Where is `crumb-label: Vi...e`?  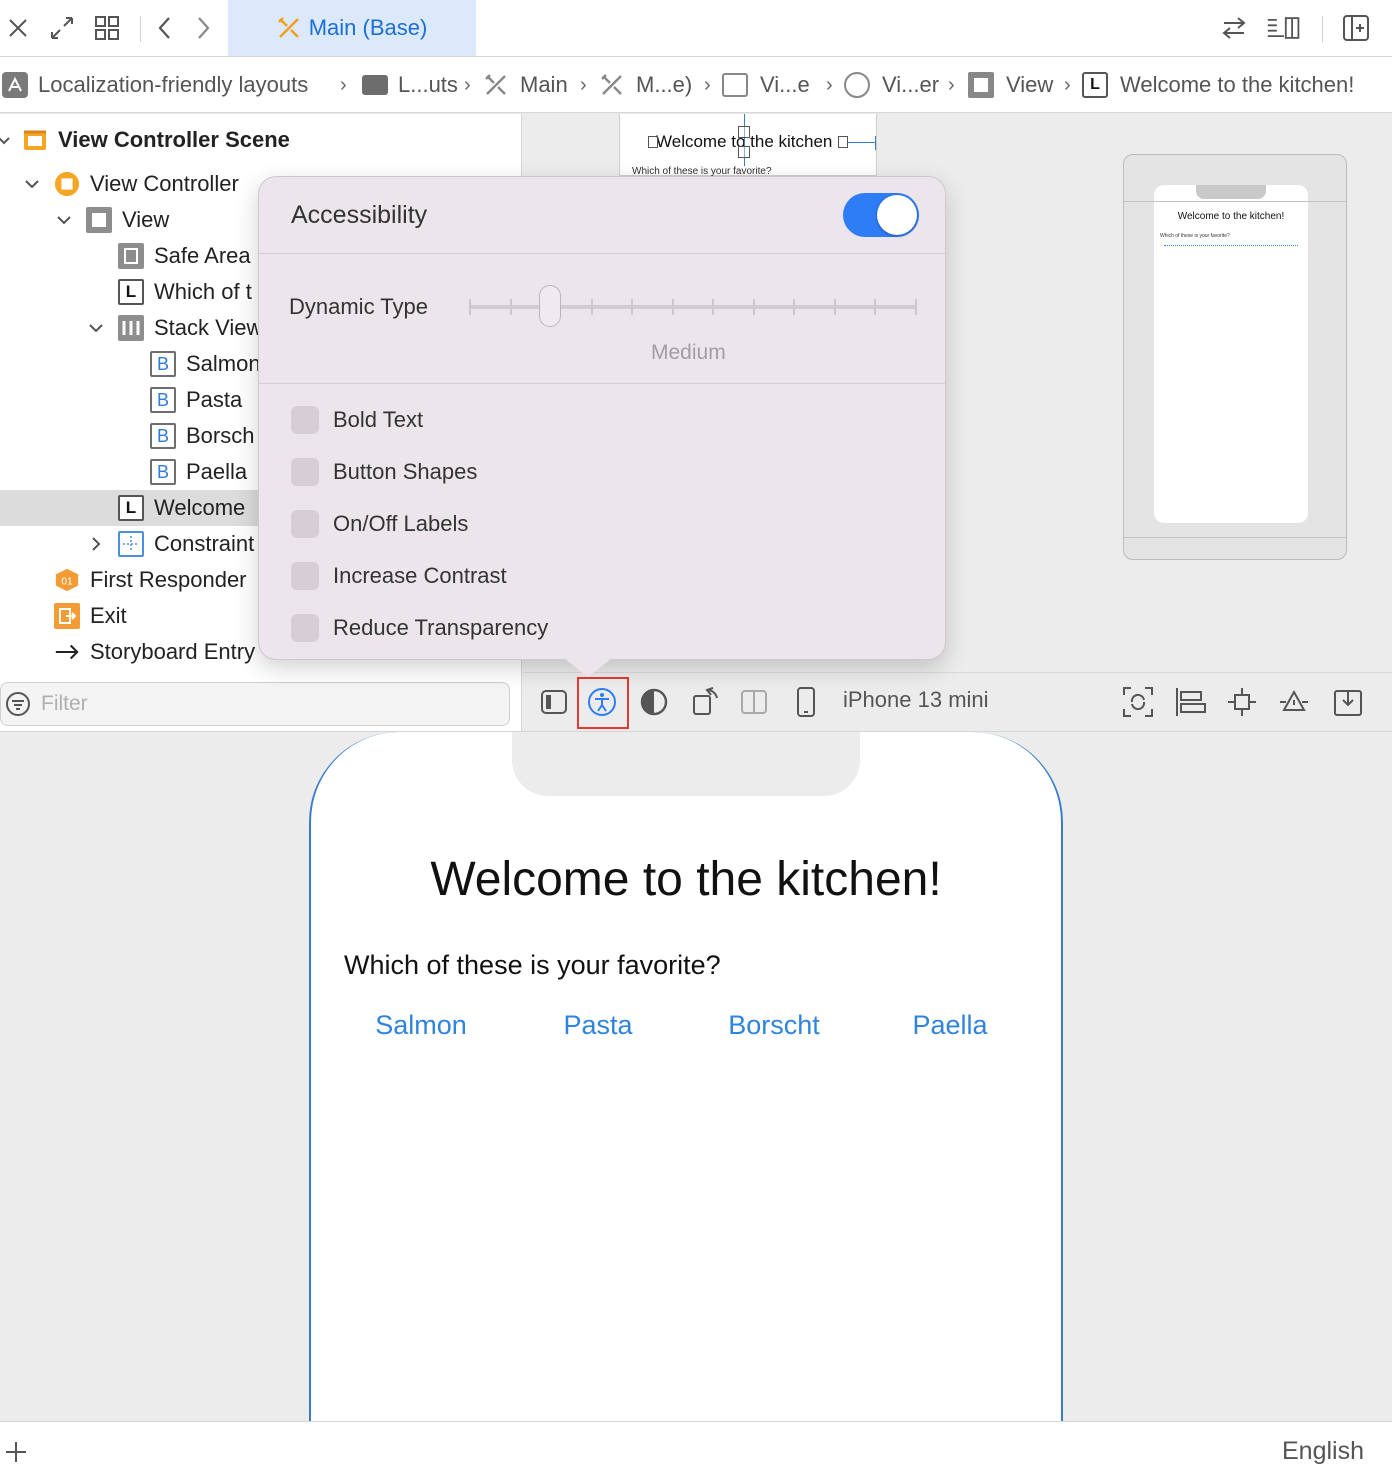
crumb-label: Vi...e is located at coordinates (785, 84).